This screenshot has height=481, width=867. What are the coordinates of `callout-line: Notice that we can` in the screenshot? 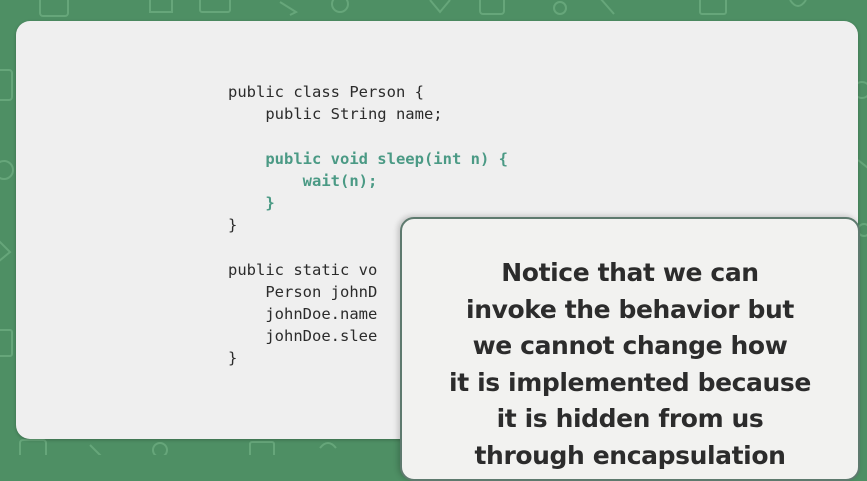 It's located at (630, 272).